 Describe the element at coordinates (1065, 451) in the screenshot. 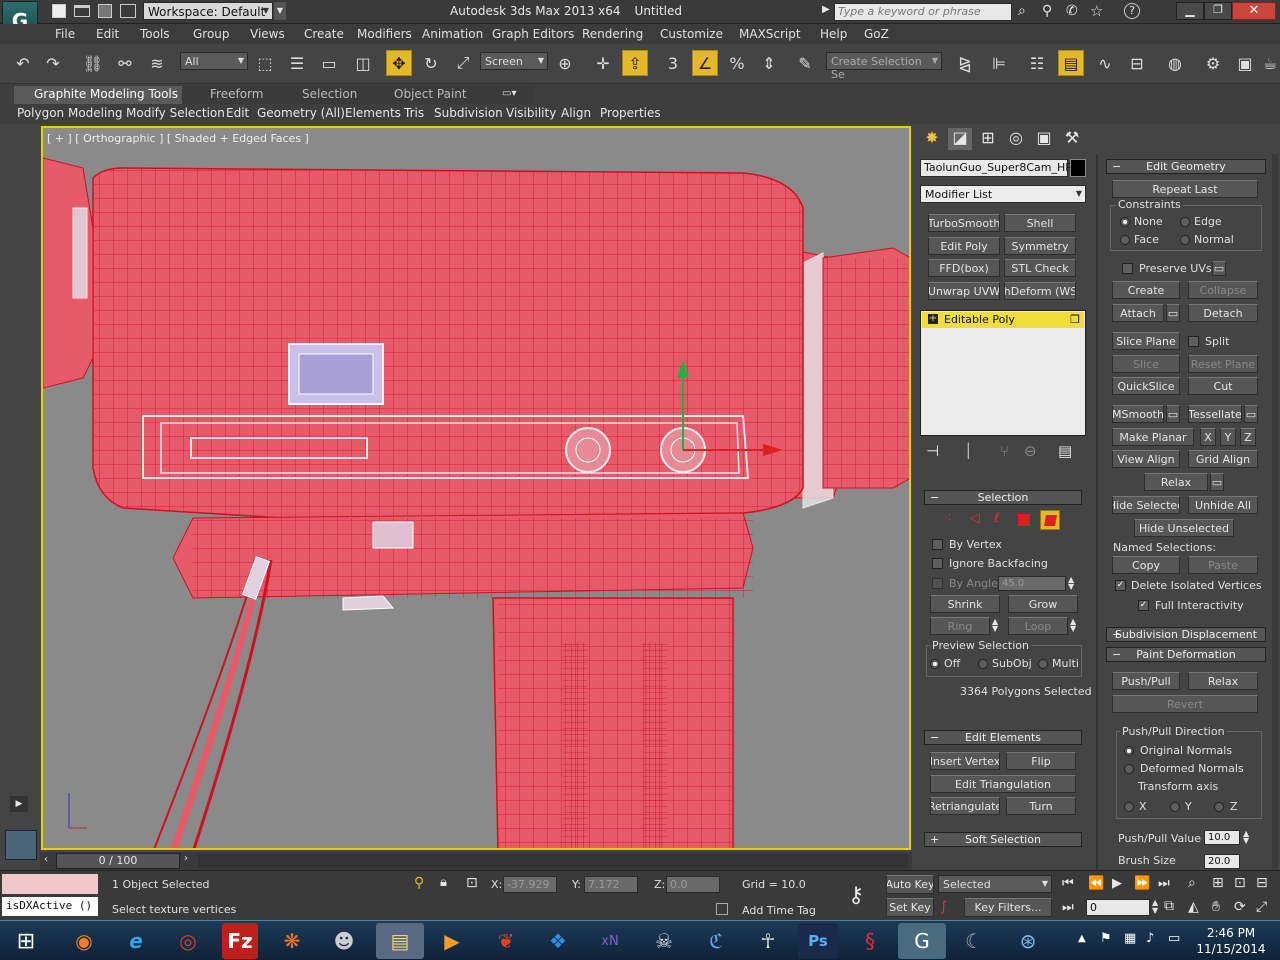

I see `configure-modifier-sets-icon: ▤` at that location.